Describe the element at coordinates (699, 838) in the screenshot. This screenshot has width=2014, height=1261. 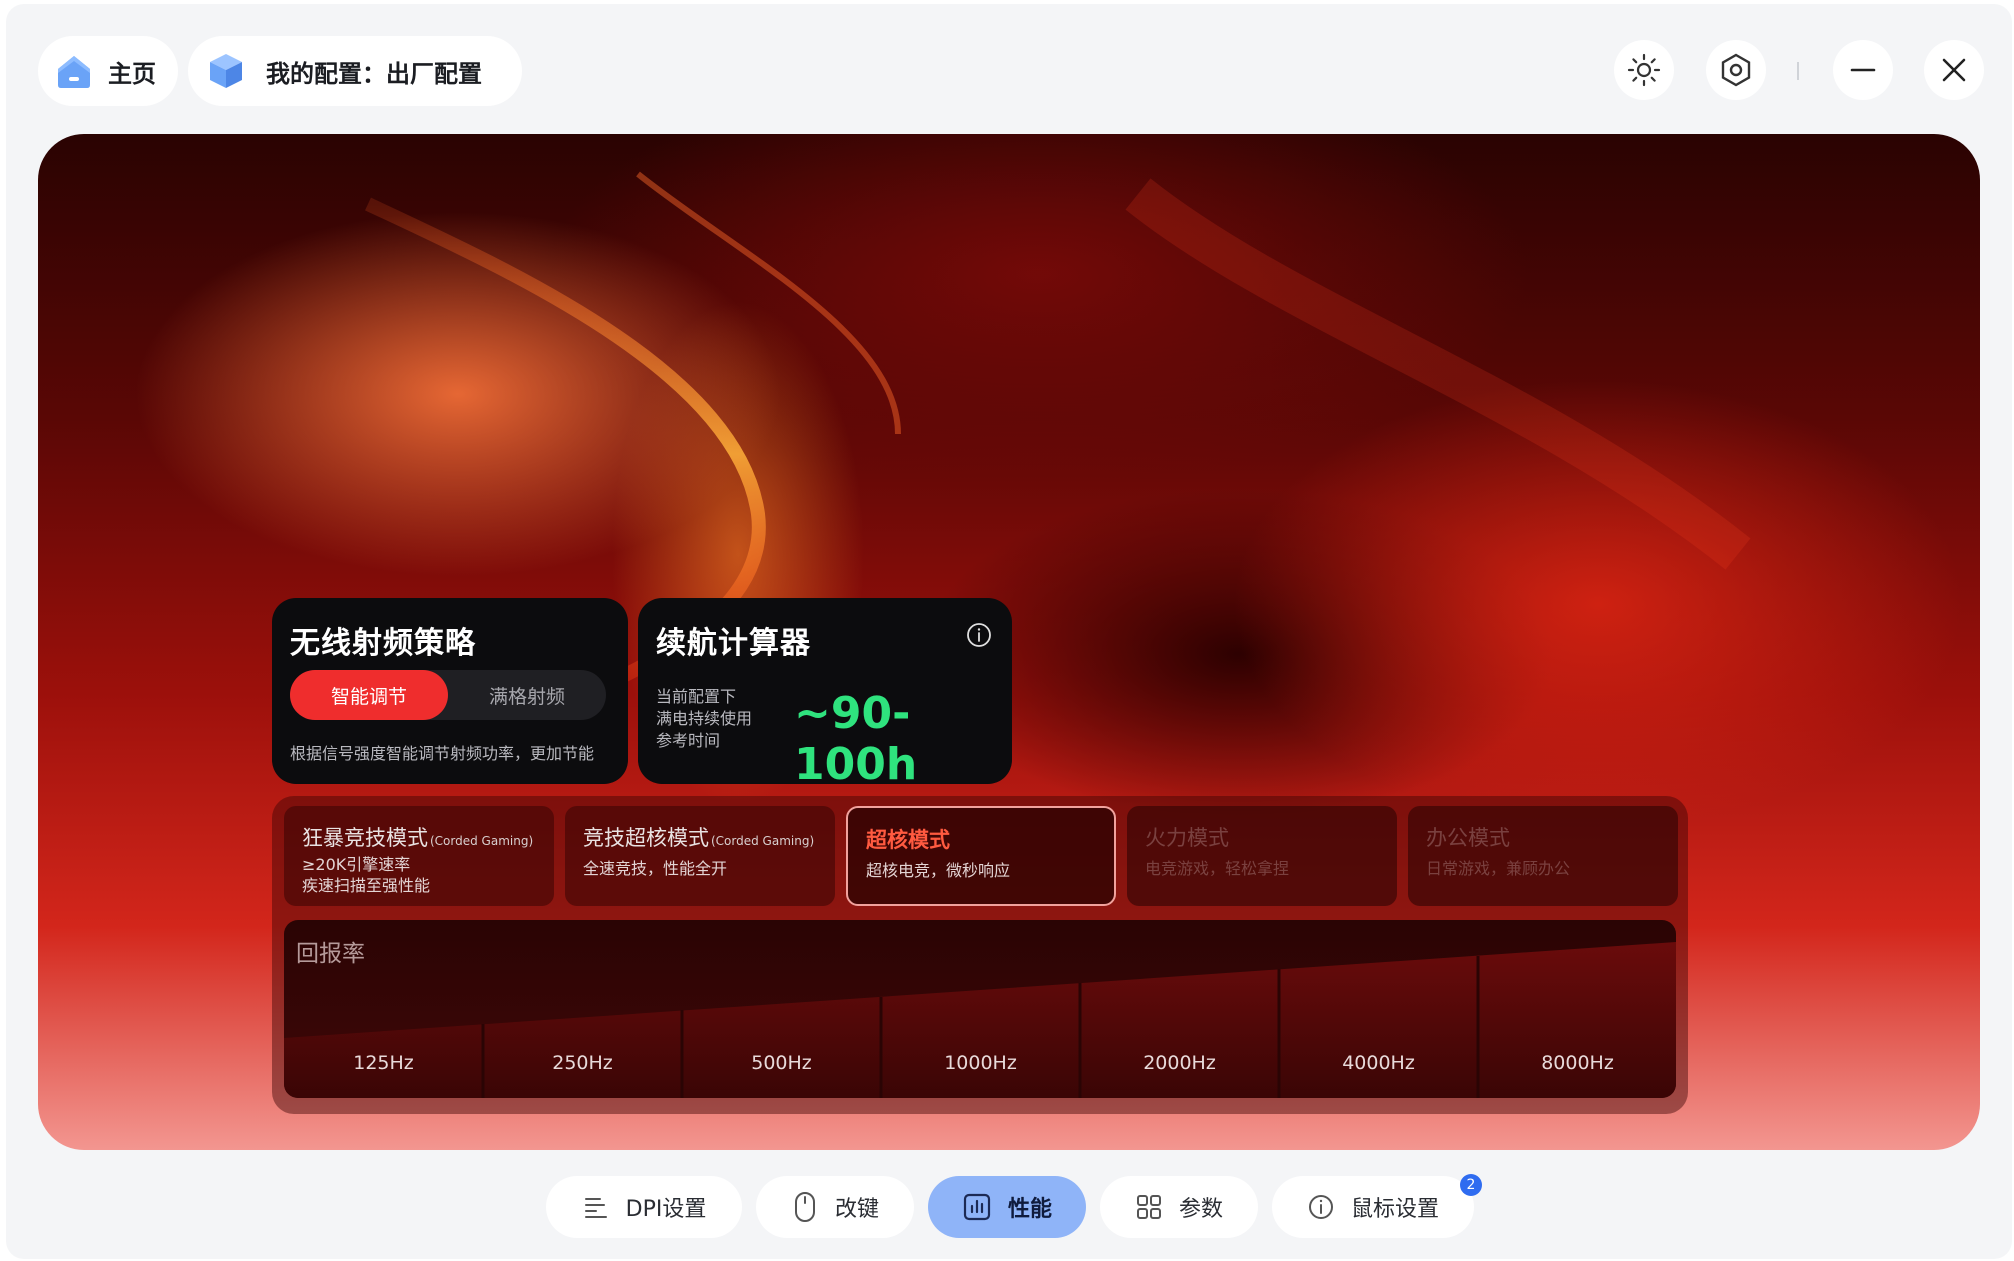
I see `mode-title: 竞技超核模式 (Corded Gaming)` at that location.